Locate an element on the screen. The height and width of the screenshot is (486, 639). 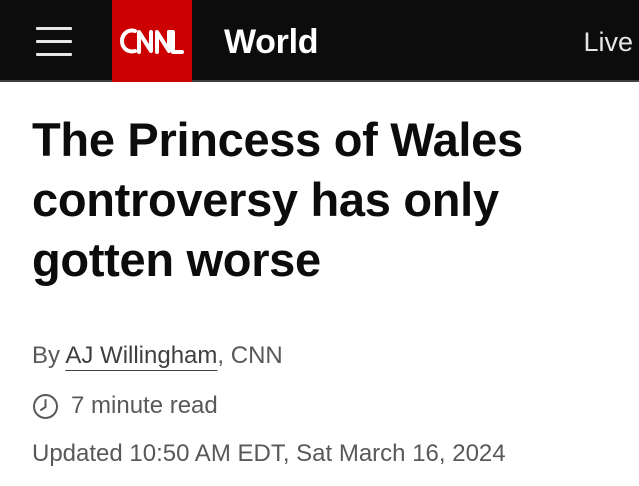
byline-prefix: By is located at coordinates (49, 355).